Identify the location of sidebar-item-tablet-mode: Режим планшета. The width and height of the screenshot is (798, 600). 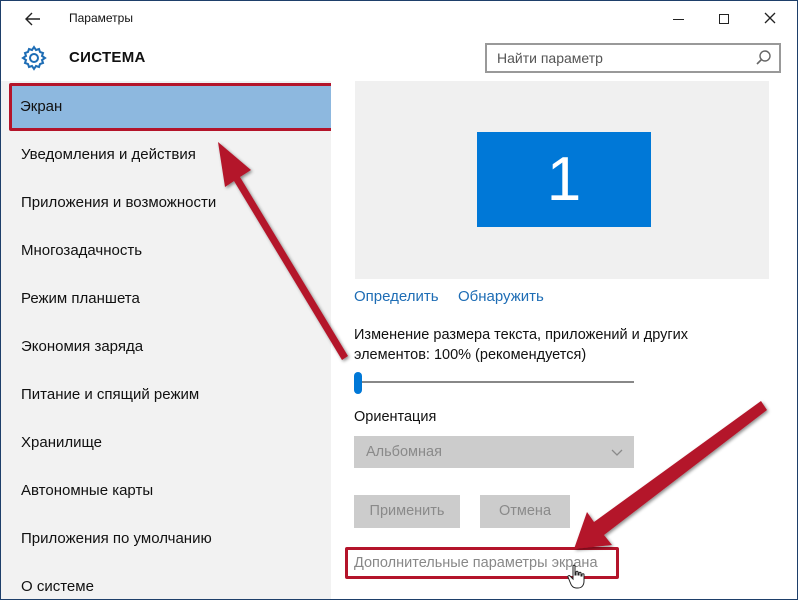
(80, 299).